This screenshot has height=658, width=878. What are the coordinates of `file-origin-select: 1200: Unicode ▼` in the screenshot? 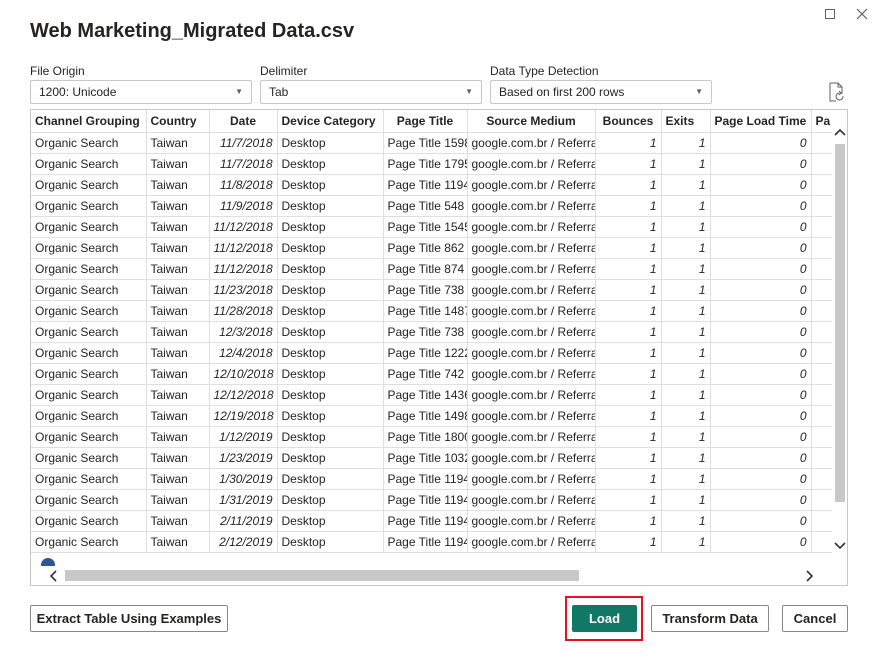 It's located at (141, 92).